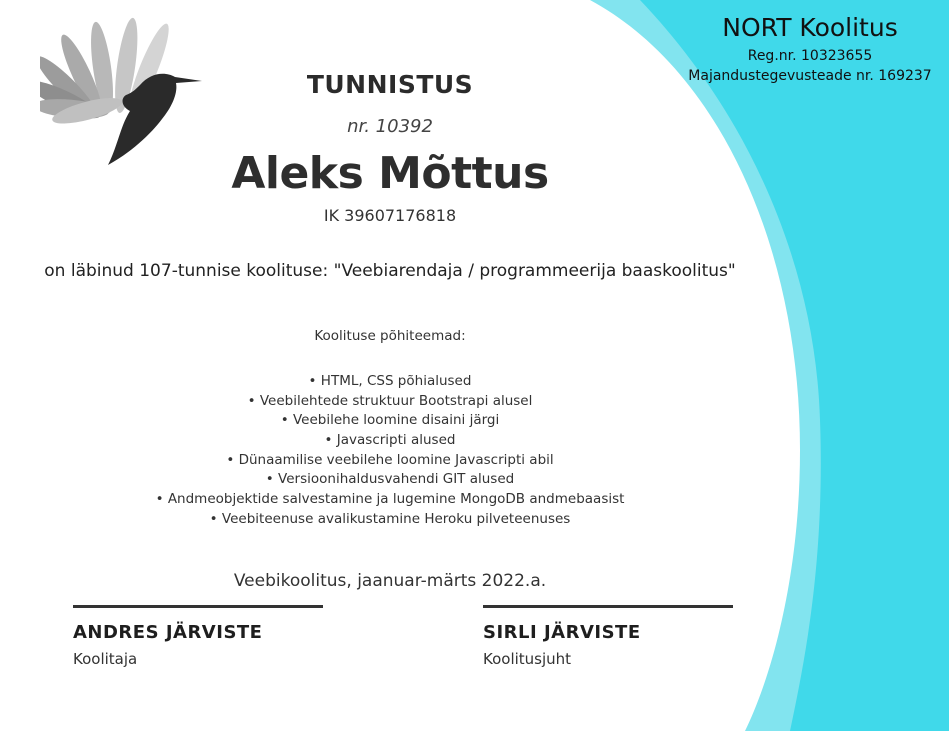 The width and height of the screenshot is (949, 731). What do you see at coordinates (608, 606) in the screenshot?
I see `signature-line-right` at bounding box center [608, 606].